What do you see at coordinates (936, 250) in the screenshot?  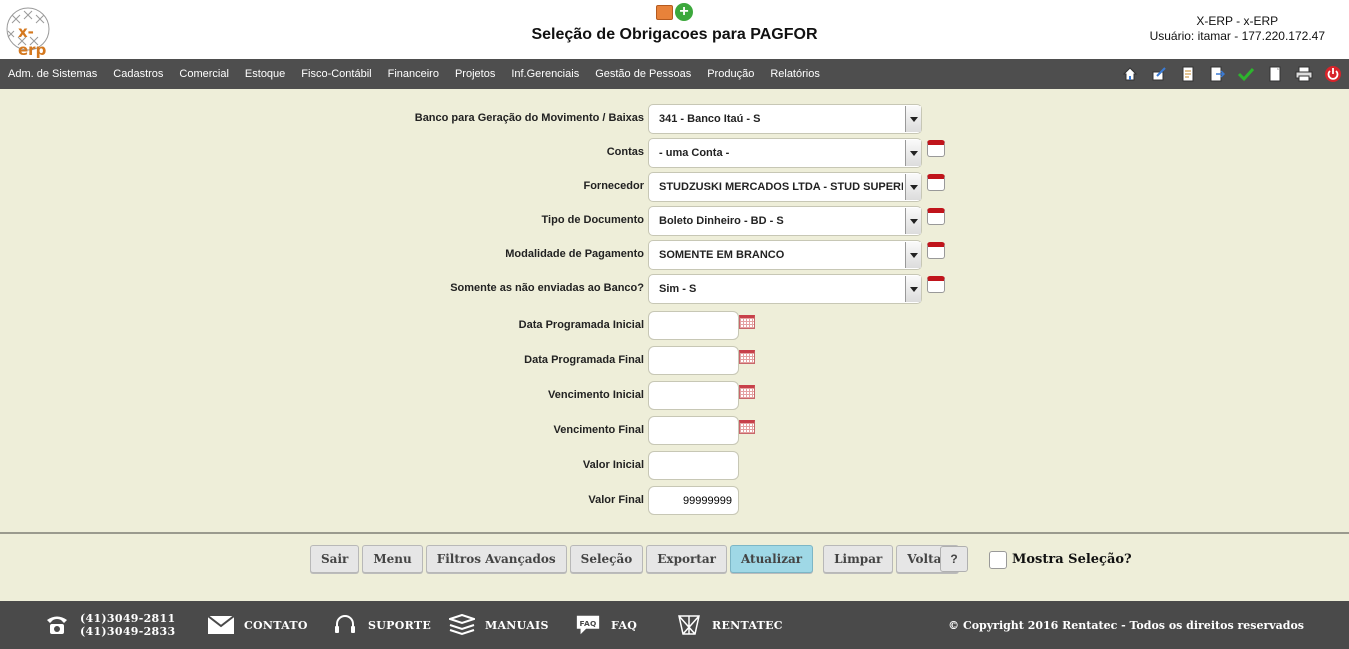 I see `modalidade-lookup-icon` at bounding box center [936, 250].